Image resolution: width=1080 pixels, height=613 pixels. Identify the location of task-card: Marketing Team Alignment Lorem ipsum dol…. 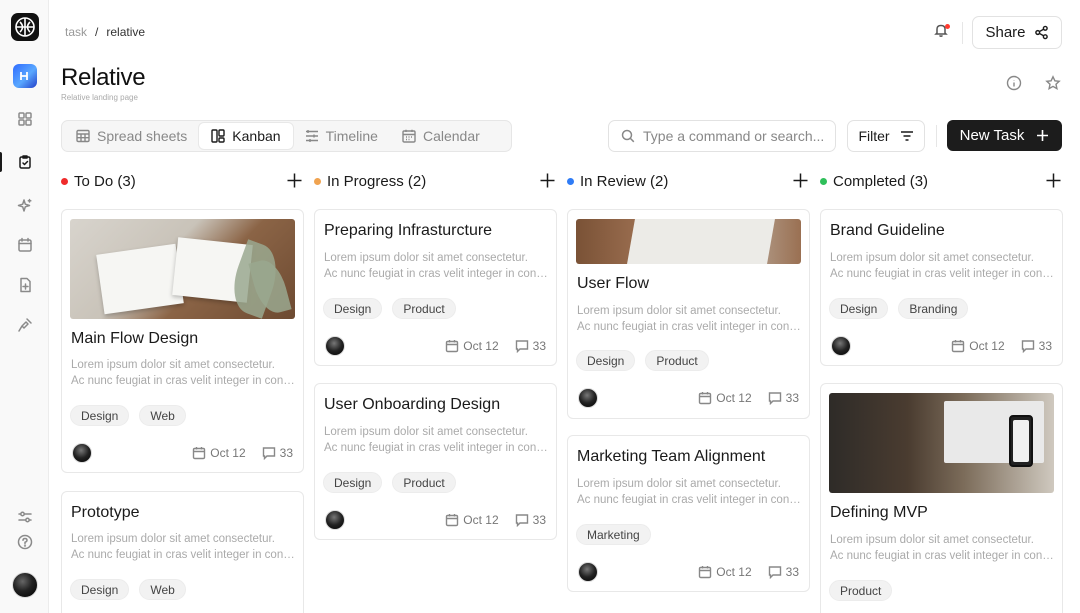
(688, 513).